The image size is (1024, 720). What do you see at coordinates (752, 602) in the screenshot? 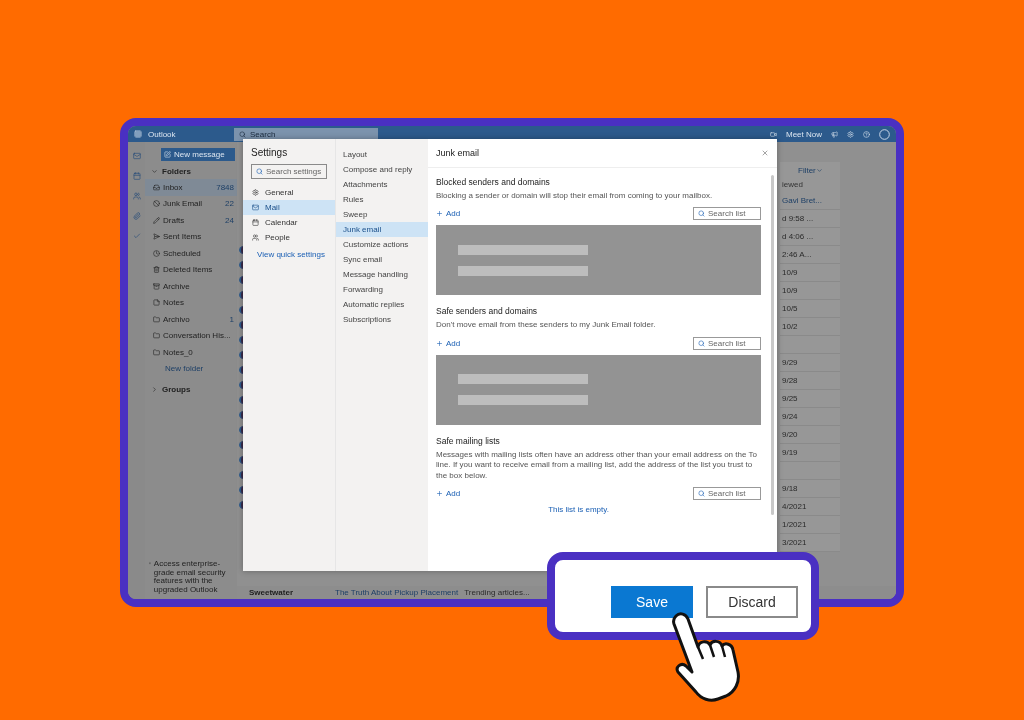
I see `discard-button: Discard` at bounding box center [752, 602].